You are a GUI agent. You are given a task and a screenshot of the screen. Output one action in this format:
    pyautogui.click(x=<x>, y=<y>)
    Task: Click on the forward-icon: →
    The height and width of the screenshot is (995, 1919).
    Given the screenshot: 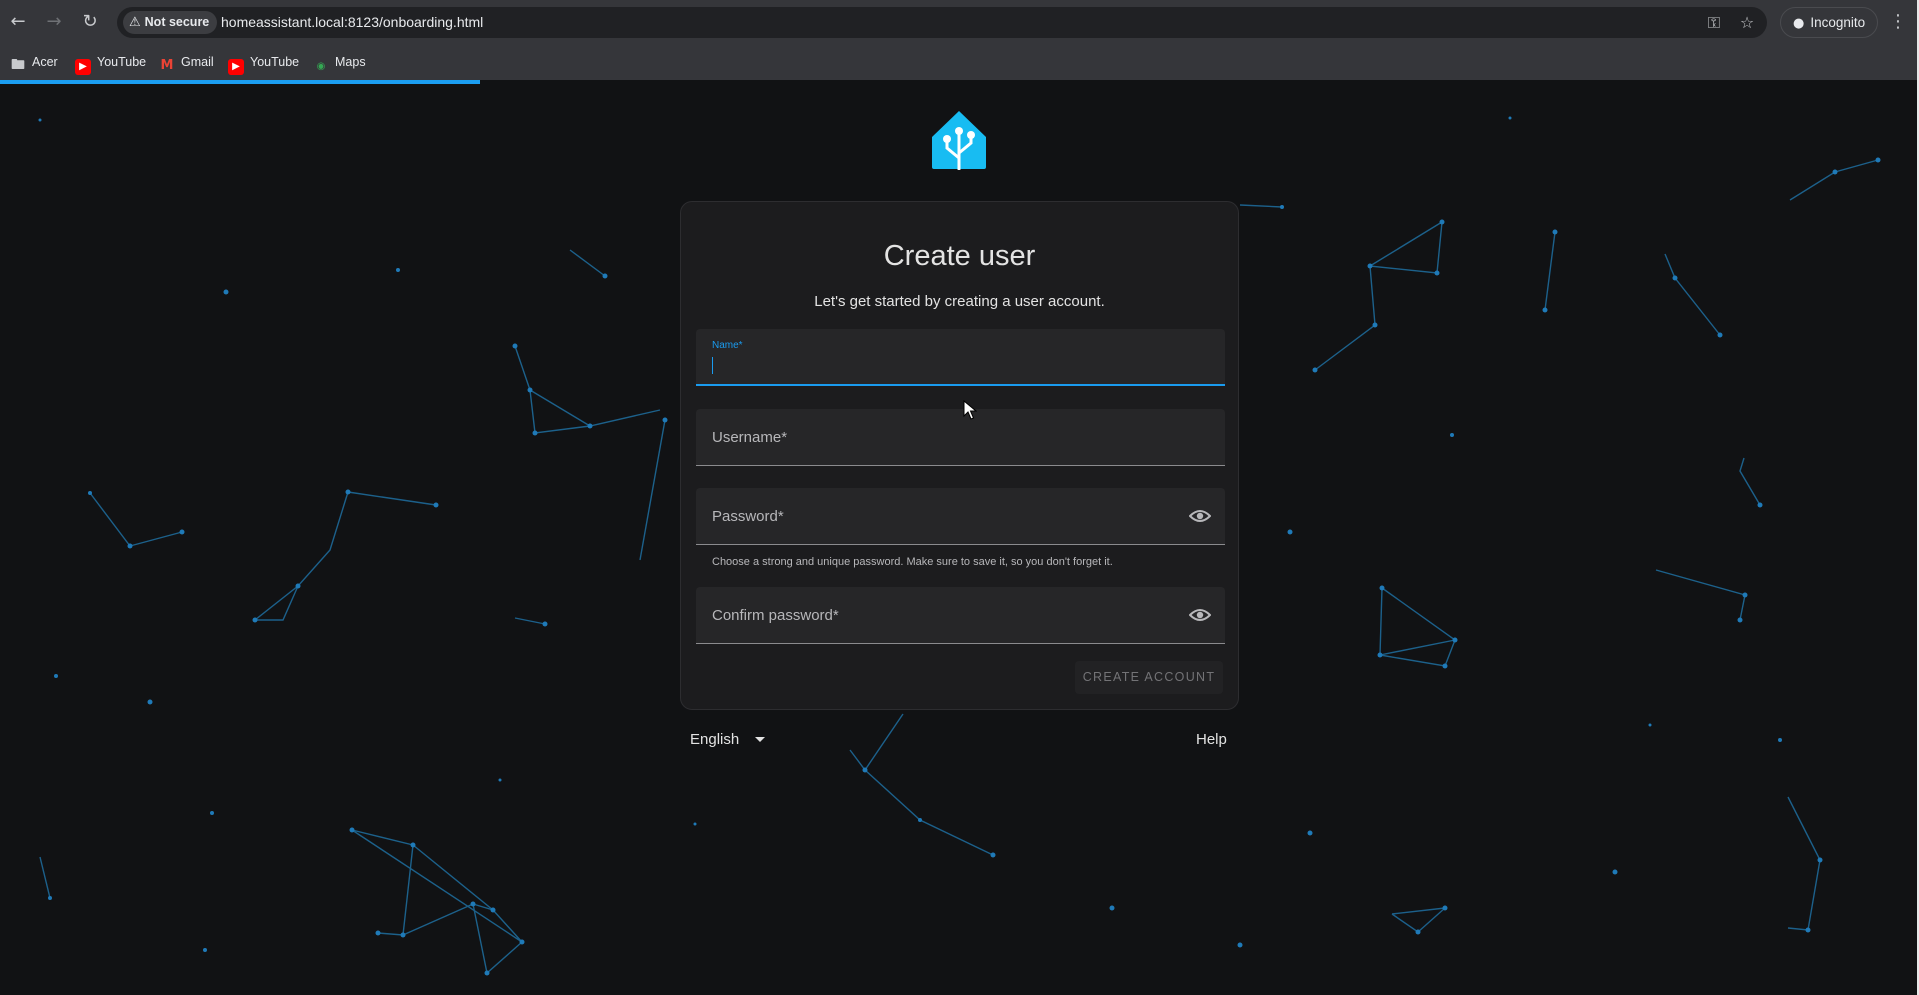 What is the action you would take?
    pyautogui.click(x=54, y=22)
    